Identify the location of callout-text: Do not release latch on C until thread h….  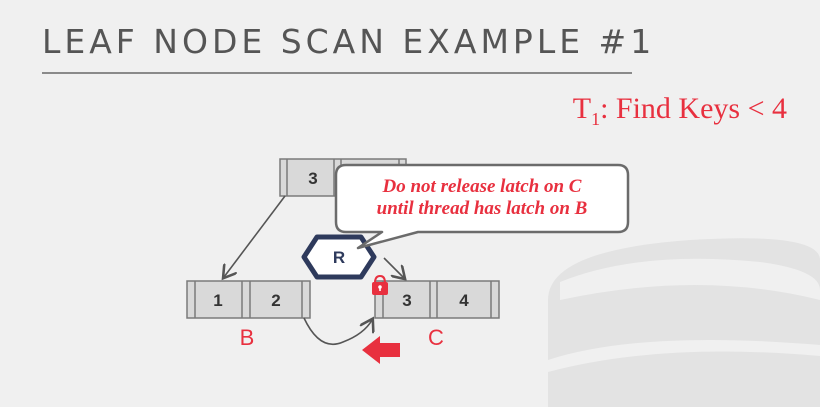
(482, 198).